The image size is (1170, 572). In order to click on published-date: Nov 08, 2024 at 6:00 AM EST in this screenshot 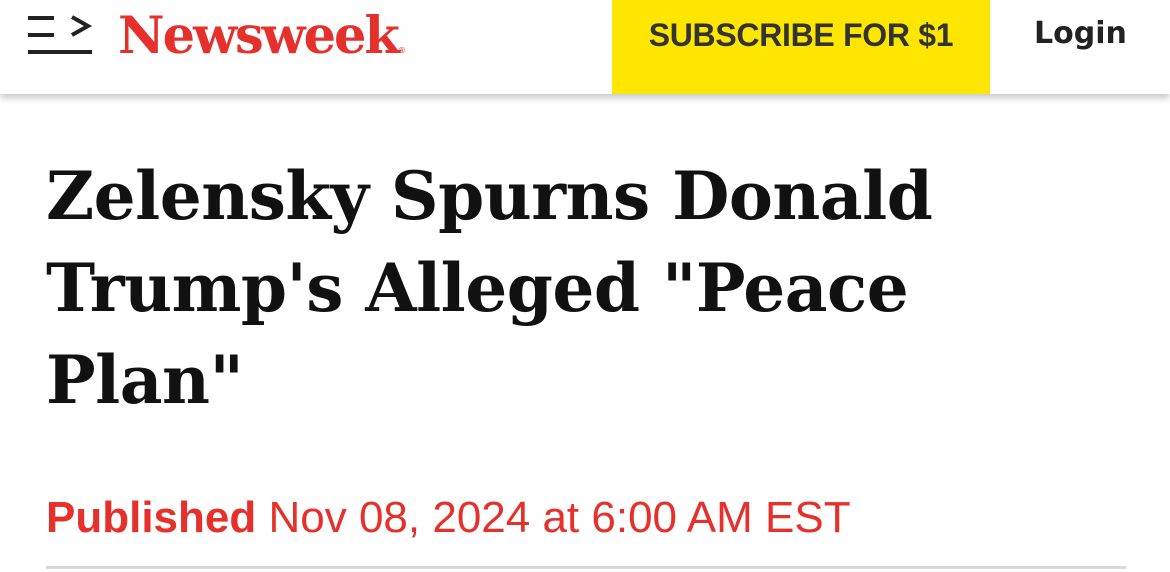, I will do `click(559, 517)`.